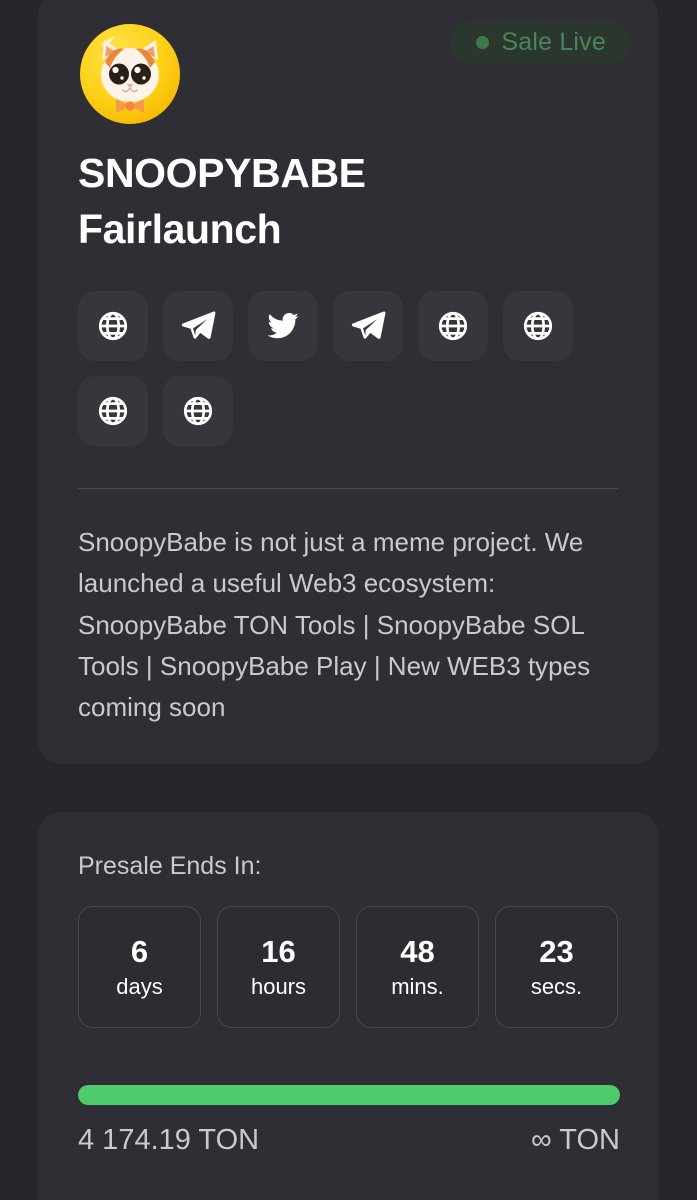  I want to click on countdown-days-value: 6, so click(139, 951).